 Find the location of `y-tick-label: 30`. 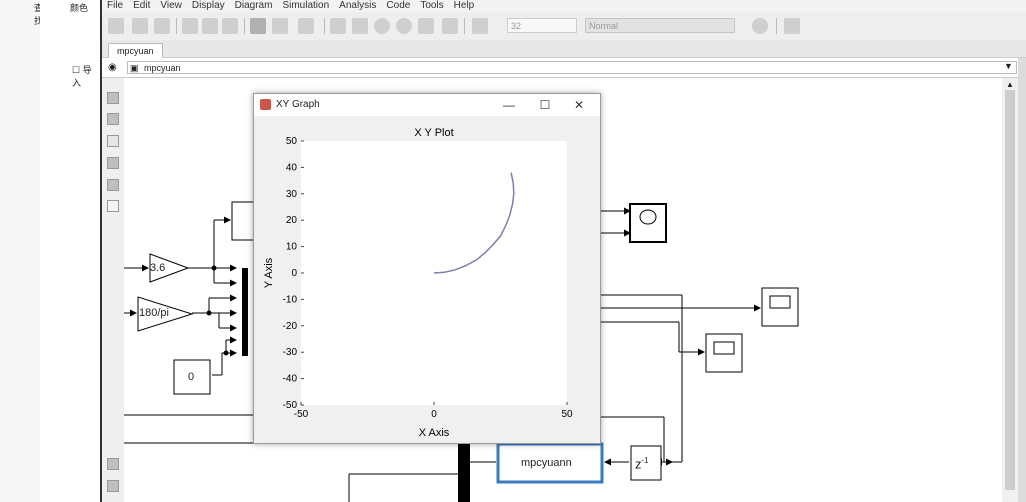

y-tick-label: 30 is located at coordinates (292, 194).